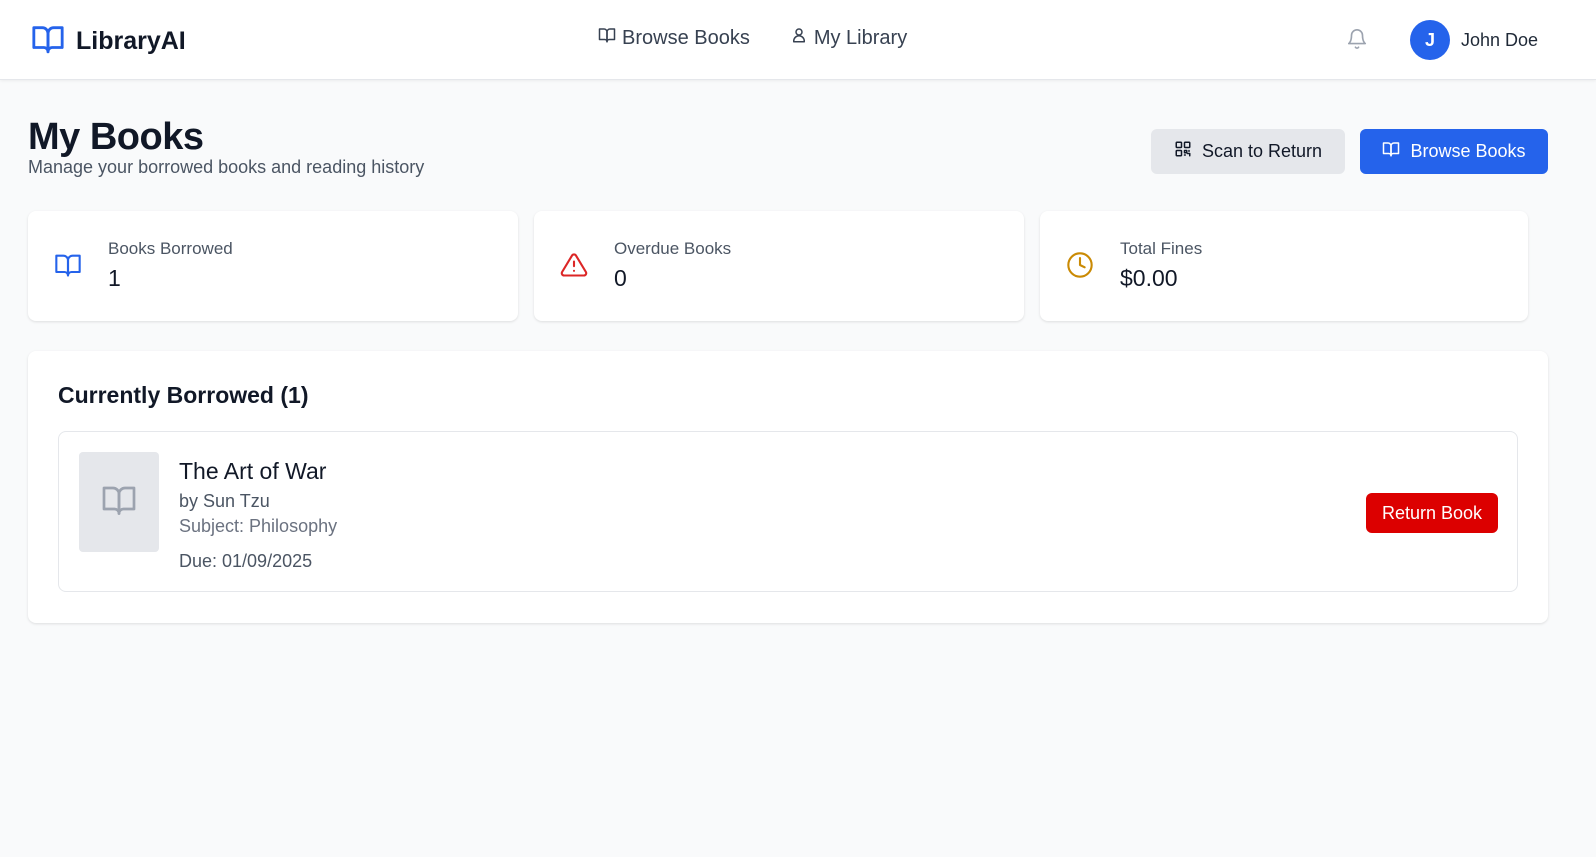  I want to click on book-title: The Art of War, so click(253, 471).